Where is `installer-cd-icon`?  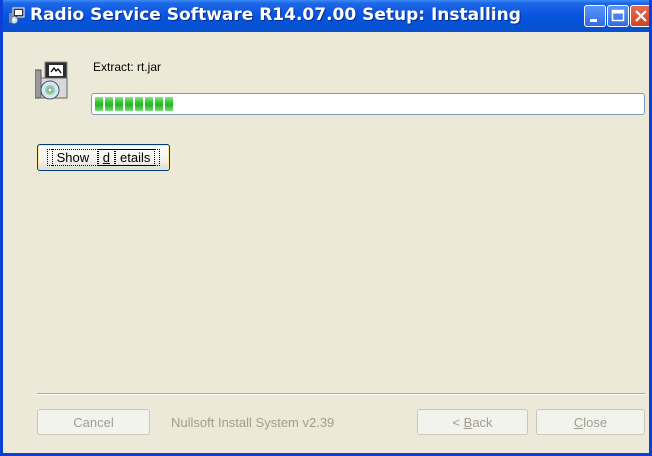 installer-cd-icon is located at coordinates (51, 80).